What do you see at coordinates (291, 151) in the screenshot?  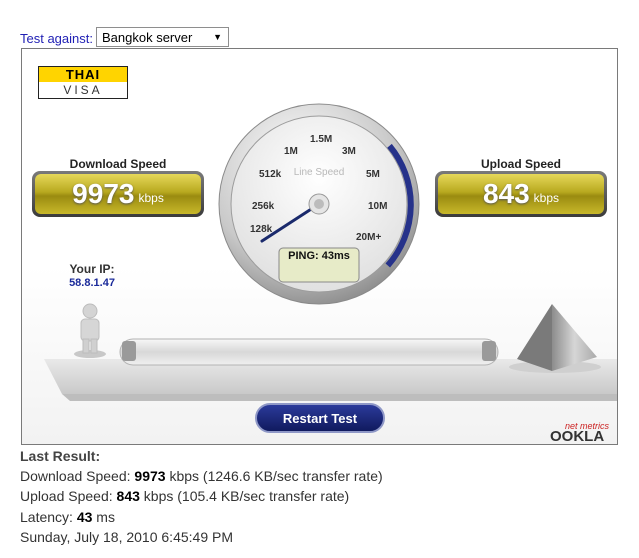 I see `tick-1m: 1M` at bounding box center [291, 151].